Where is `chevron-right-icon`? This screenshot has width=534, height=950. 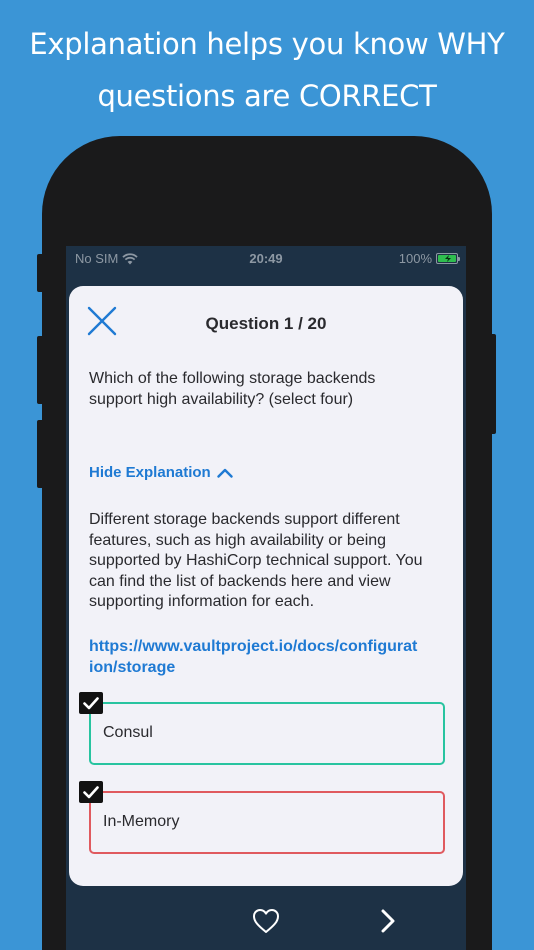
chevron-right-icon is located at coordinates (388, 921).